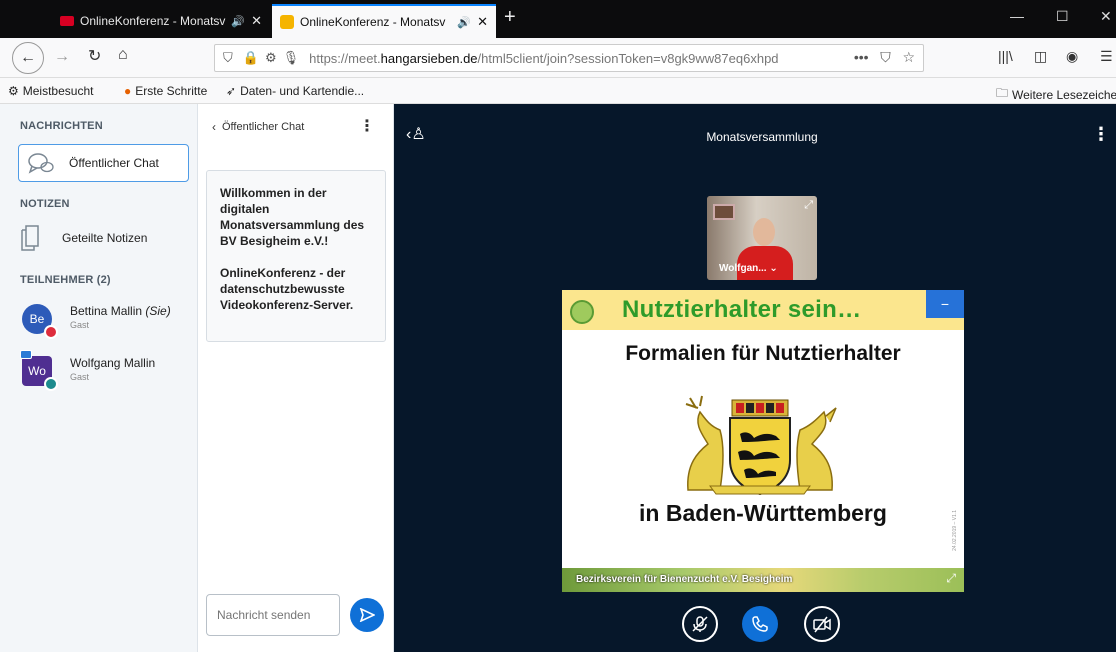  What do you see at coordinates (367, 126) in the screenshot?
I see `chat-options-icon: ⋮` at bounding box center [367, 126].